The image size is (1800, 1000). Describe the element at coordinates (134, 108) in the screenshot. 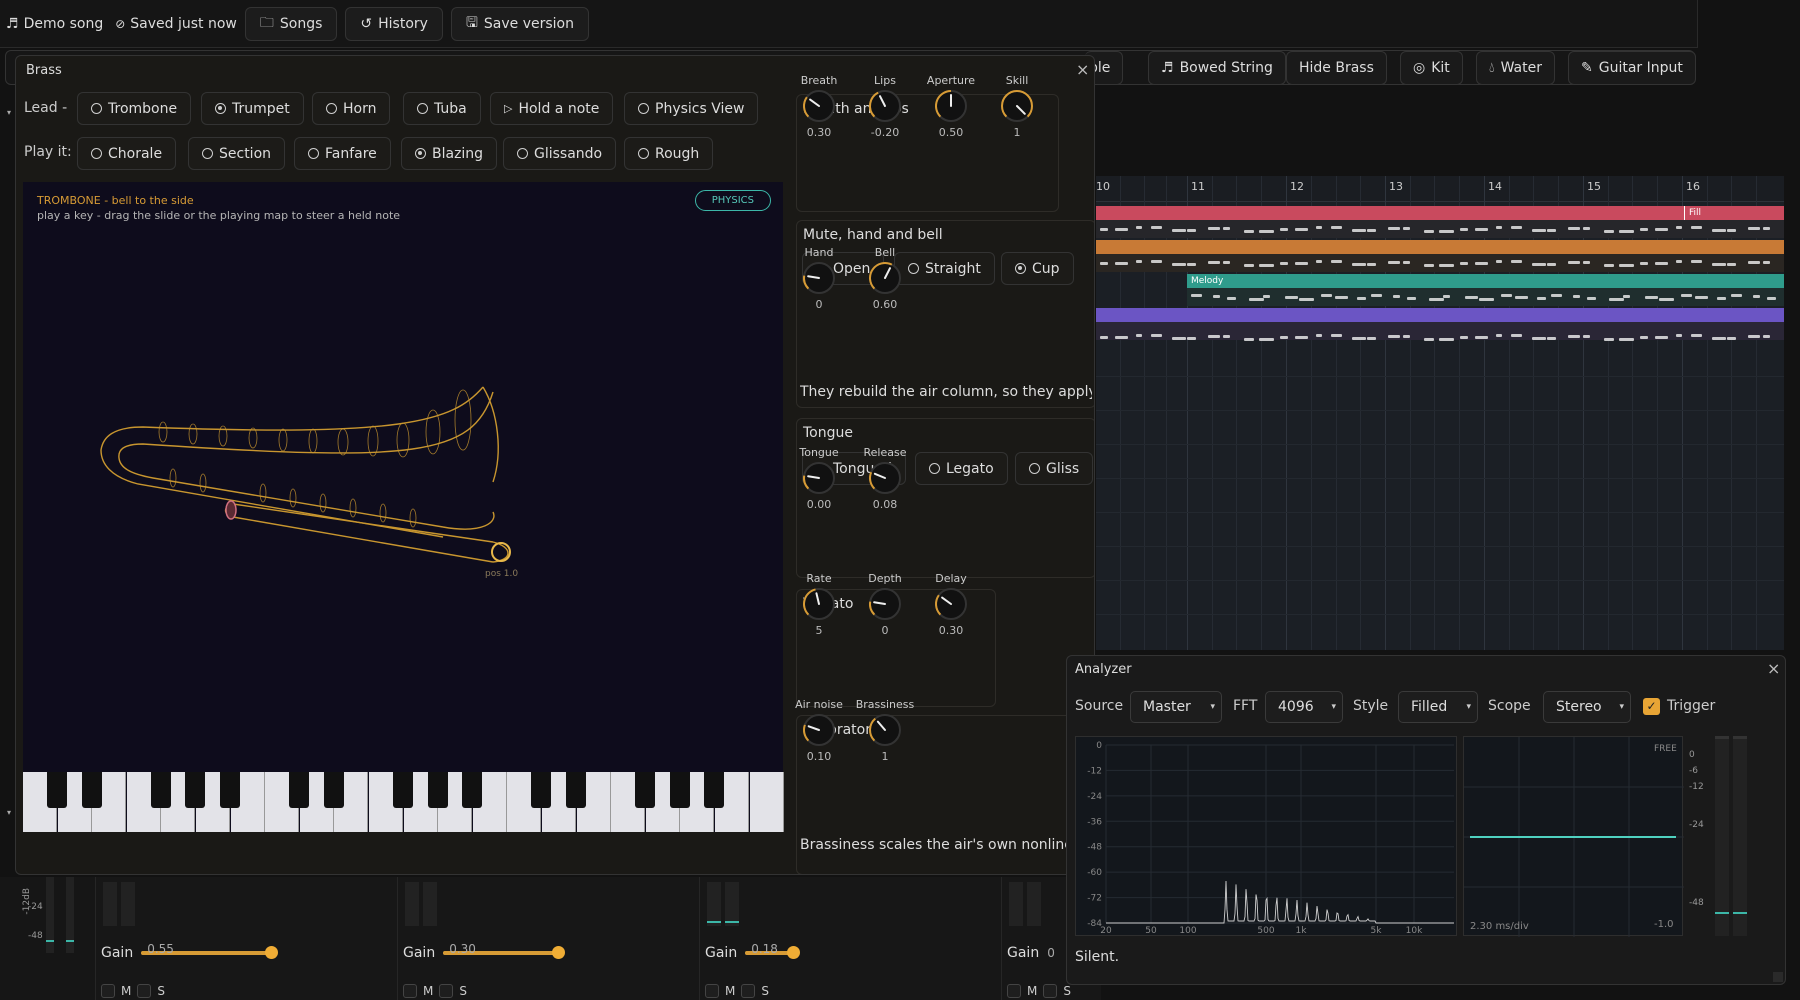

I see `lead-option-trombone: Trombone` at that location.